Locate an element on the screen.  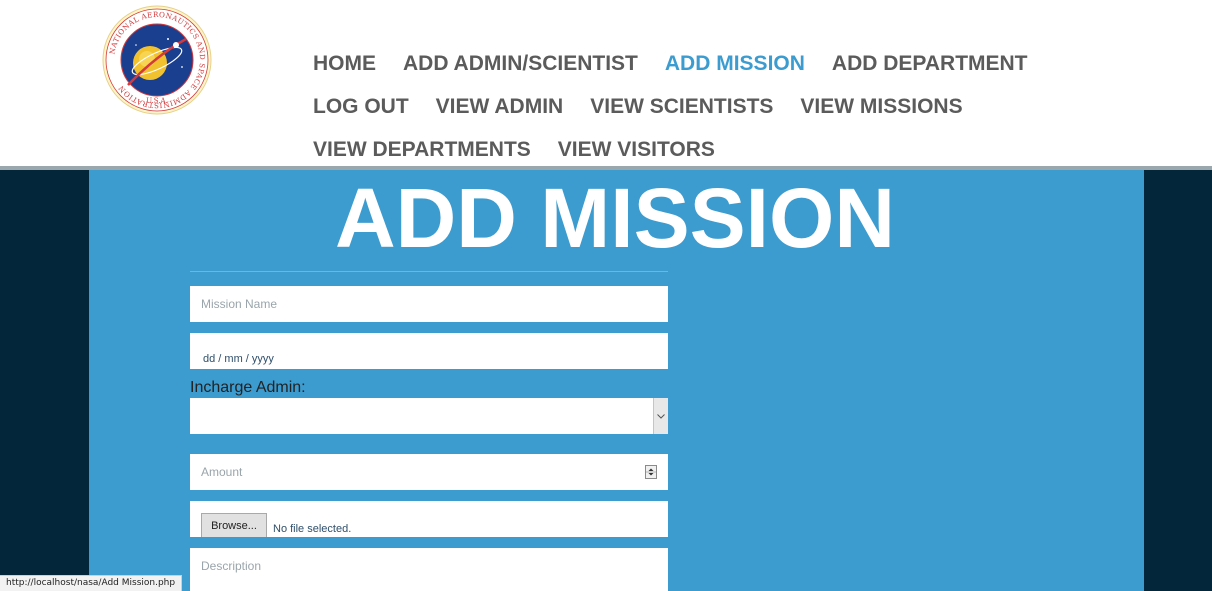
browser-status-bar: http://localhost/nasa/Add Mission.php is located at coordinates (91, 583).